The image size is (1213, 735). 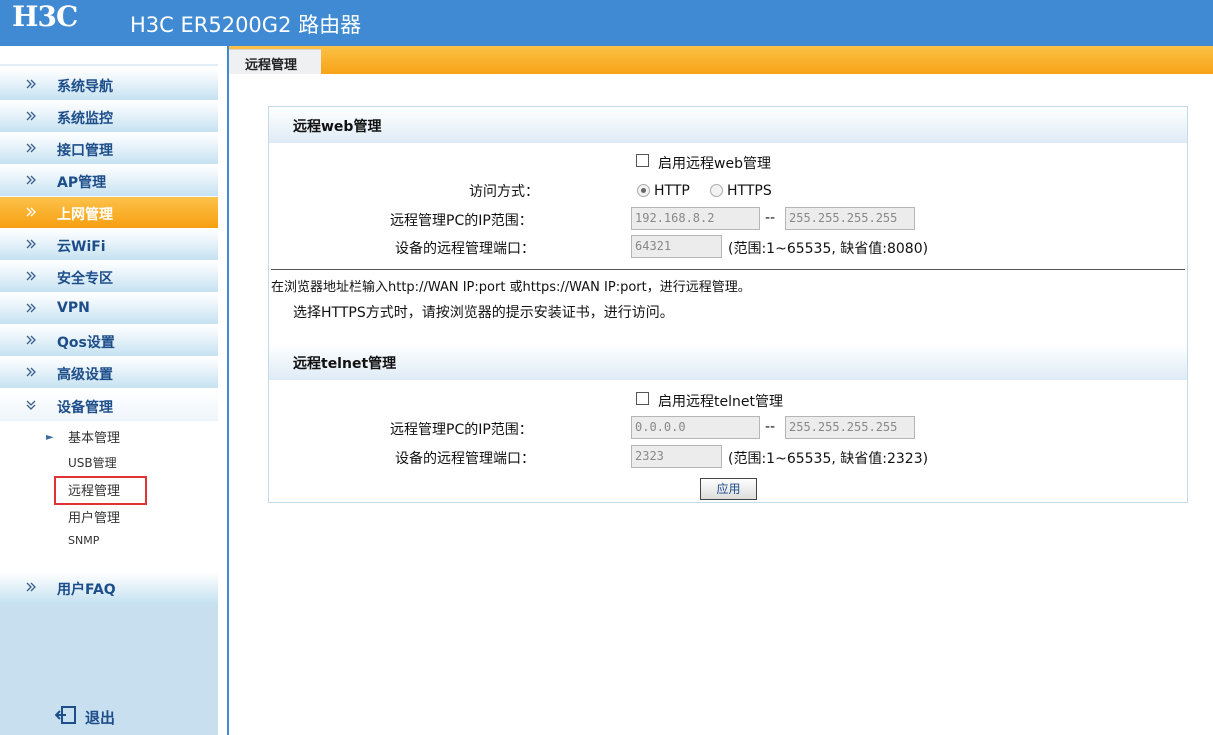 I want to click on sidebar-item-label: 系统导航, so click(x=85, y=87).